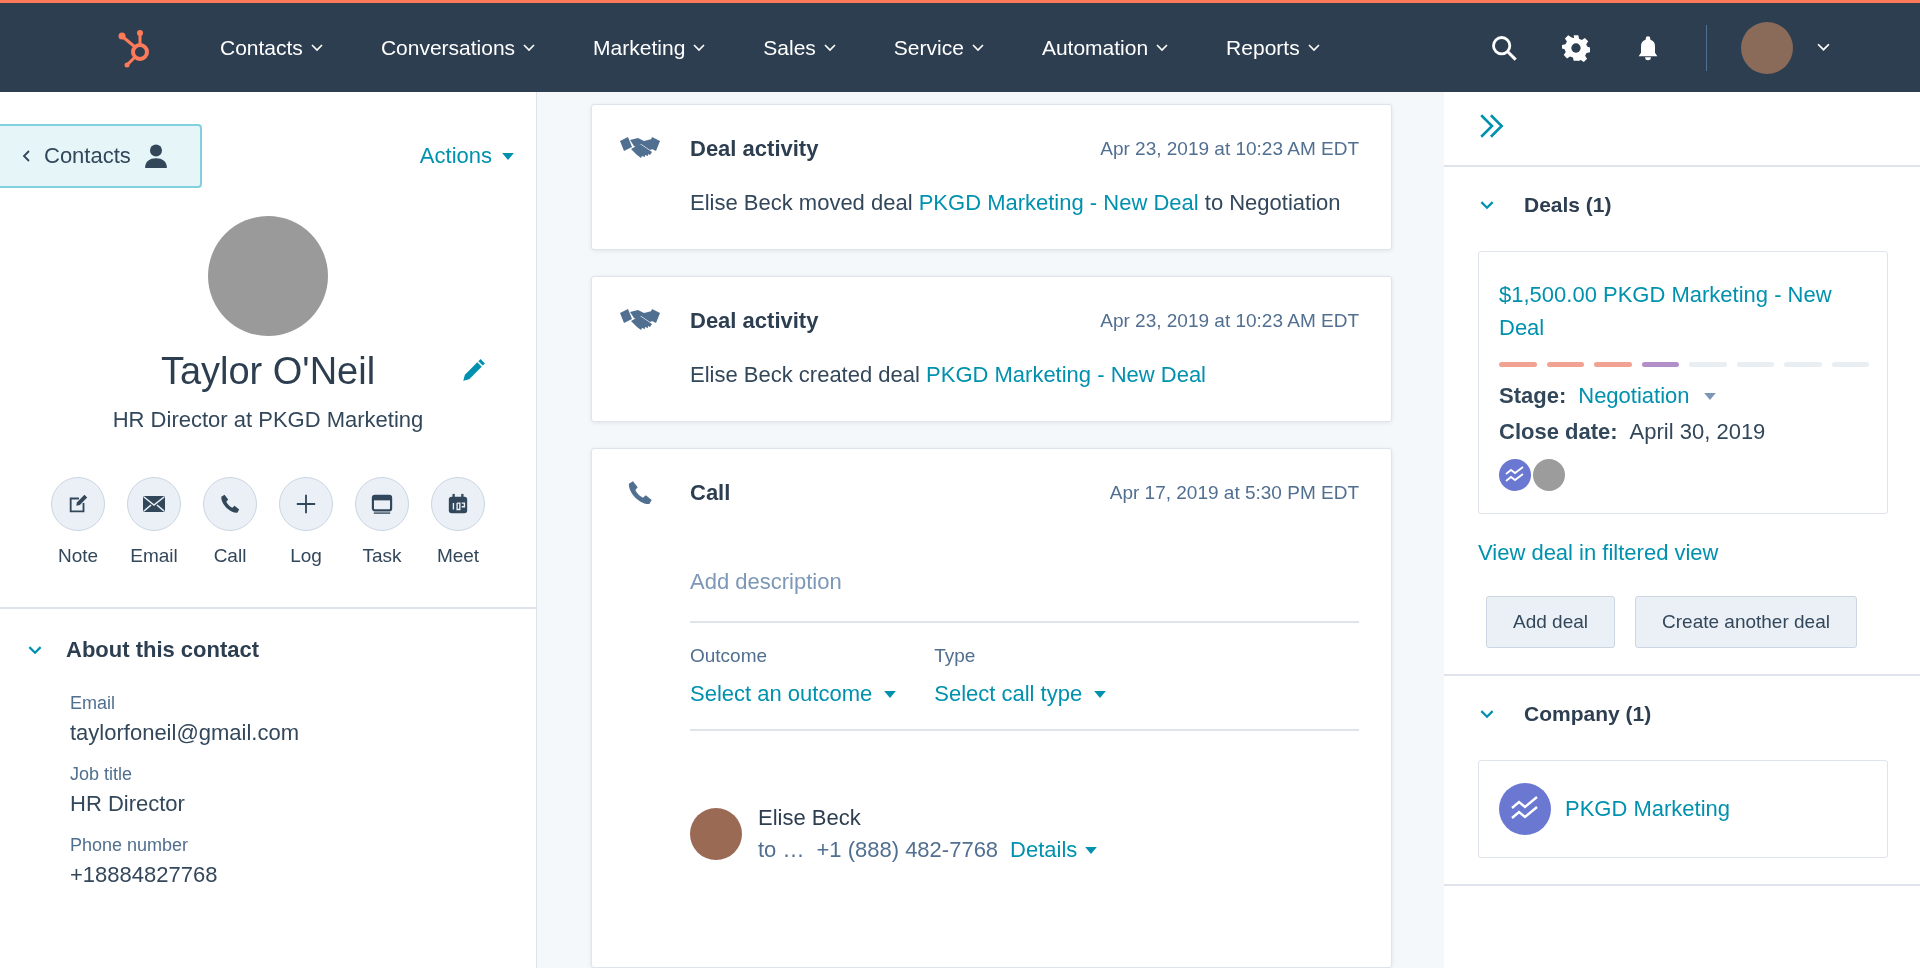 This screenshot has height=968, width=1920. I want to click on stage-label: Stage:, so click(1533, 396).